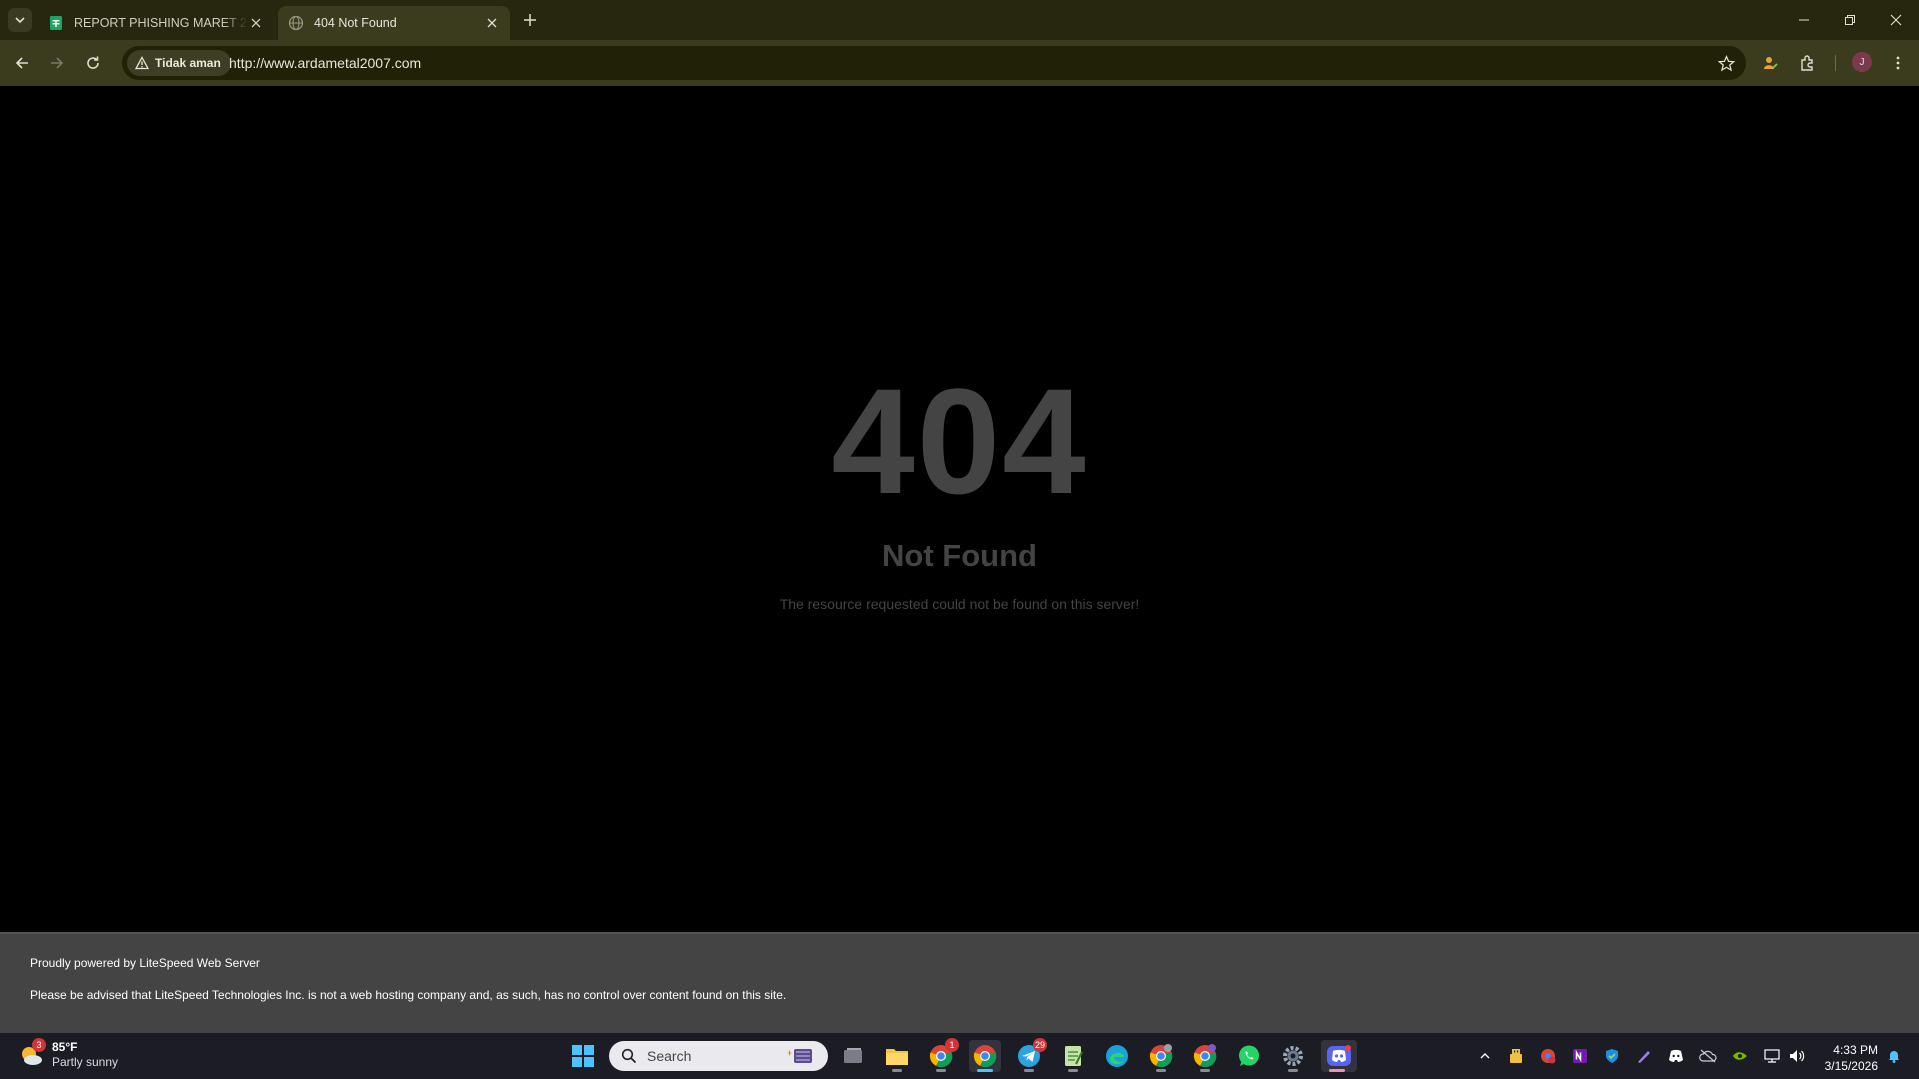 This screenshot has height=1079, width=1919. What do you see at coordinates (959, 20) in the screenshot?
I see `browser-titlebar: REPORT PHISHING MARET 2026 404 Not Found` at bounding box center [959, 20].